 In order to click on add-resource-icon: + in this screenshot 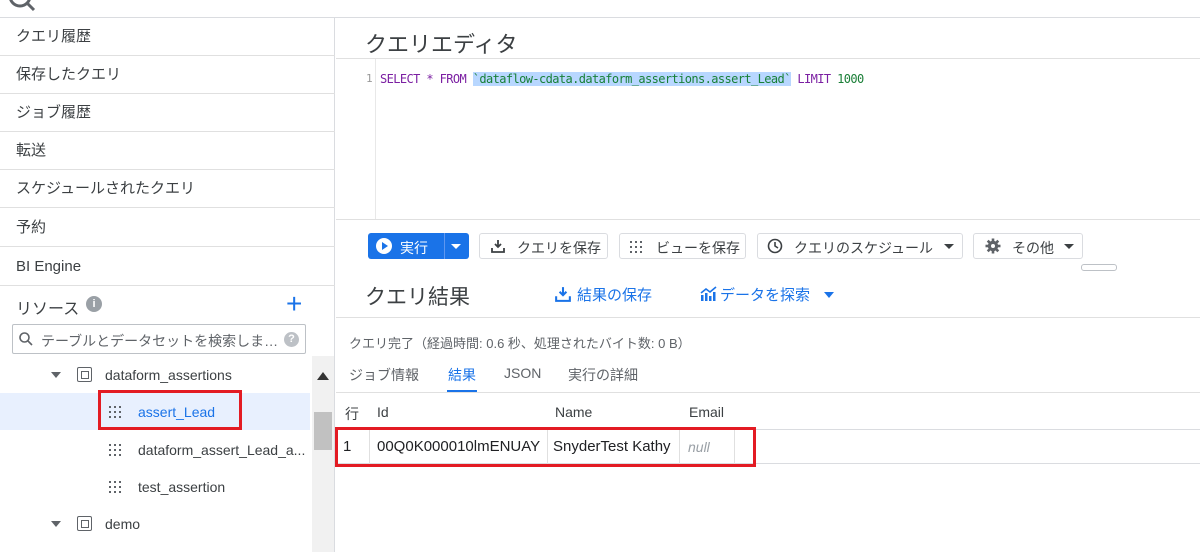, I will do `click(294, 304)`.